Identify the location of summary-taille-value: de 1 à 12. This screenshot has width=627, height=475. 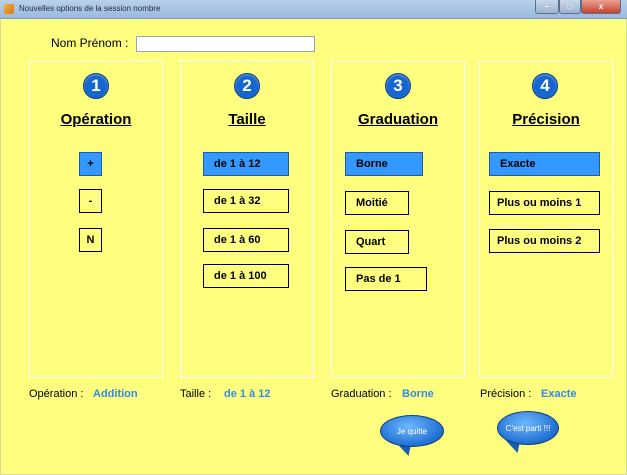
(247, 394).